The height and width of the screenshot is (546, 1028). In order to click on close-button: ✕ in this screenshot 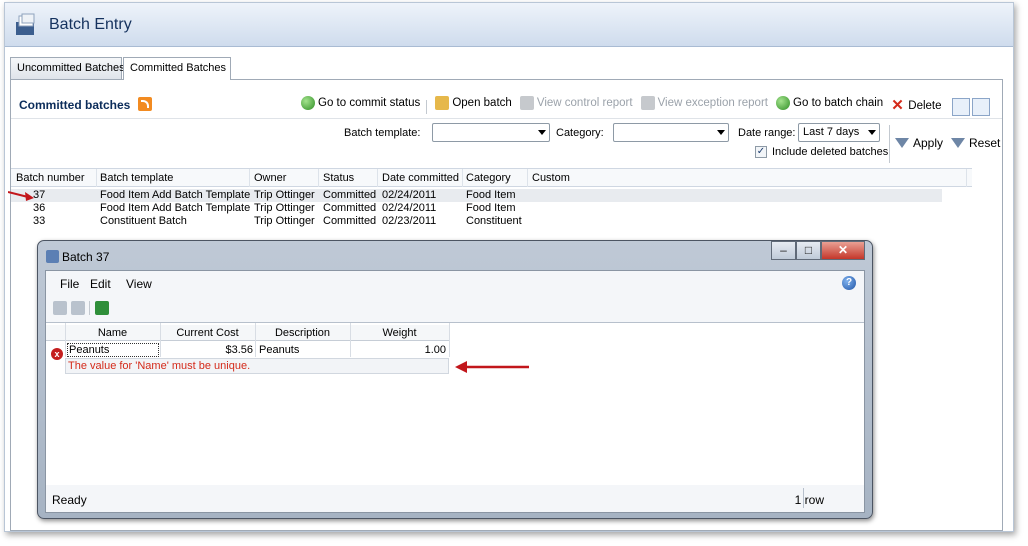, I will do `click(843, 250)`.